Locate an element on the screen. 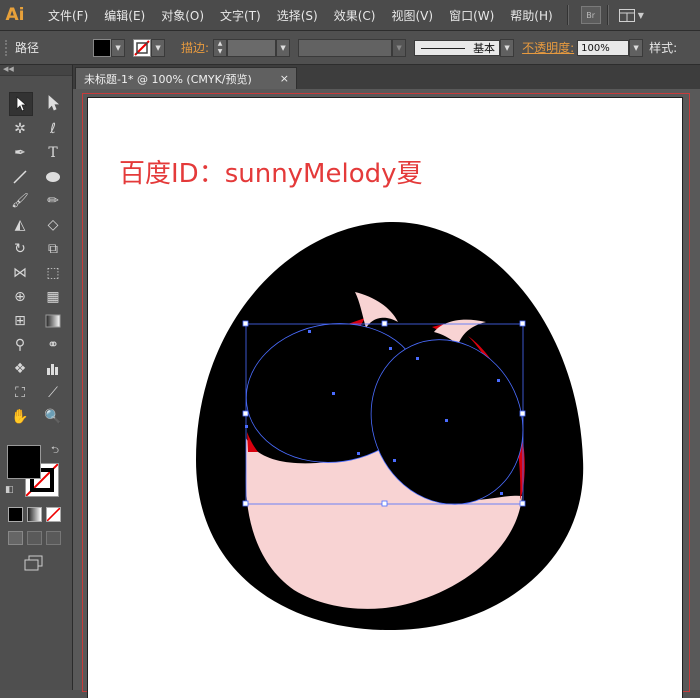  control-panel: 路径 ▼ ▼ 描边: ▲ ▼ ▼ ▼ 基本 ▼ 不透明度: 100% ▼ 样式: is located at coordinates (350, 48).